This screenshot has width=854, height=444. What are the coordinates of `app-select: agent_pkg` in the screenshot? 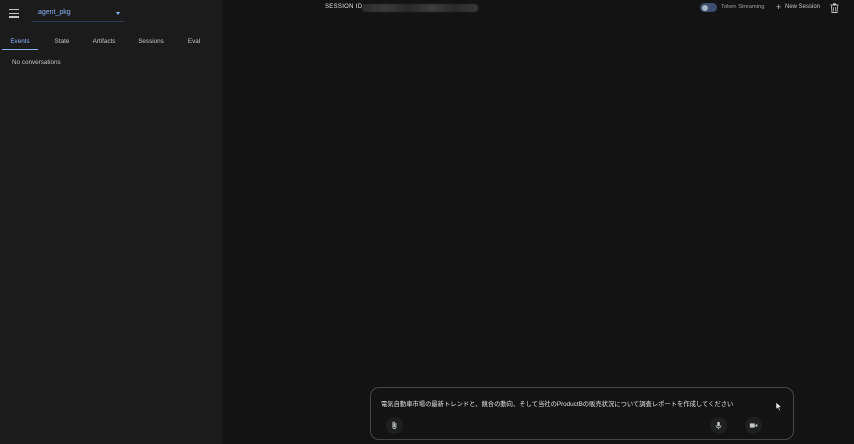 It's located at (78, 14).